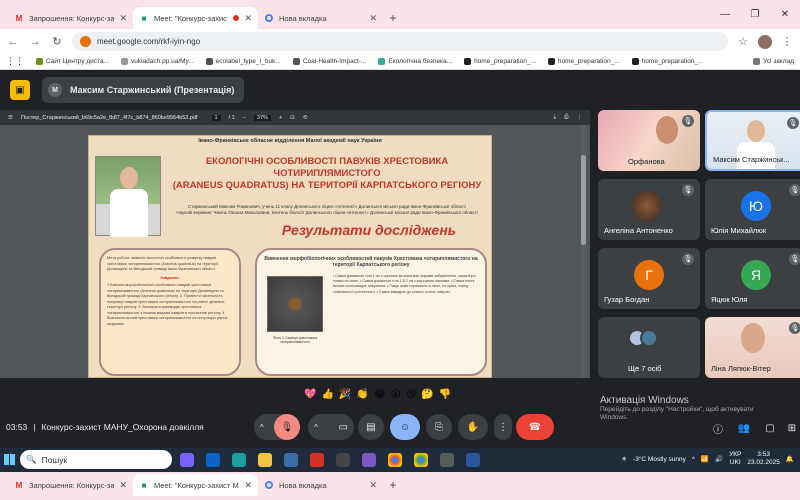 Image resolution: width=800 pixels, height=500 pixels. Describe the element at coordinates (292, 118) in the screenshot. I see `fit-page-icon: ⊡` at that location.